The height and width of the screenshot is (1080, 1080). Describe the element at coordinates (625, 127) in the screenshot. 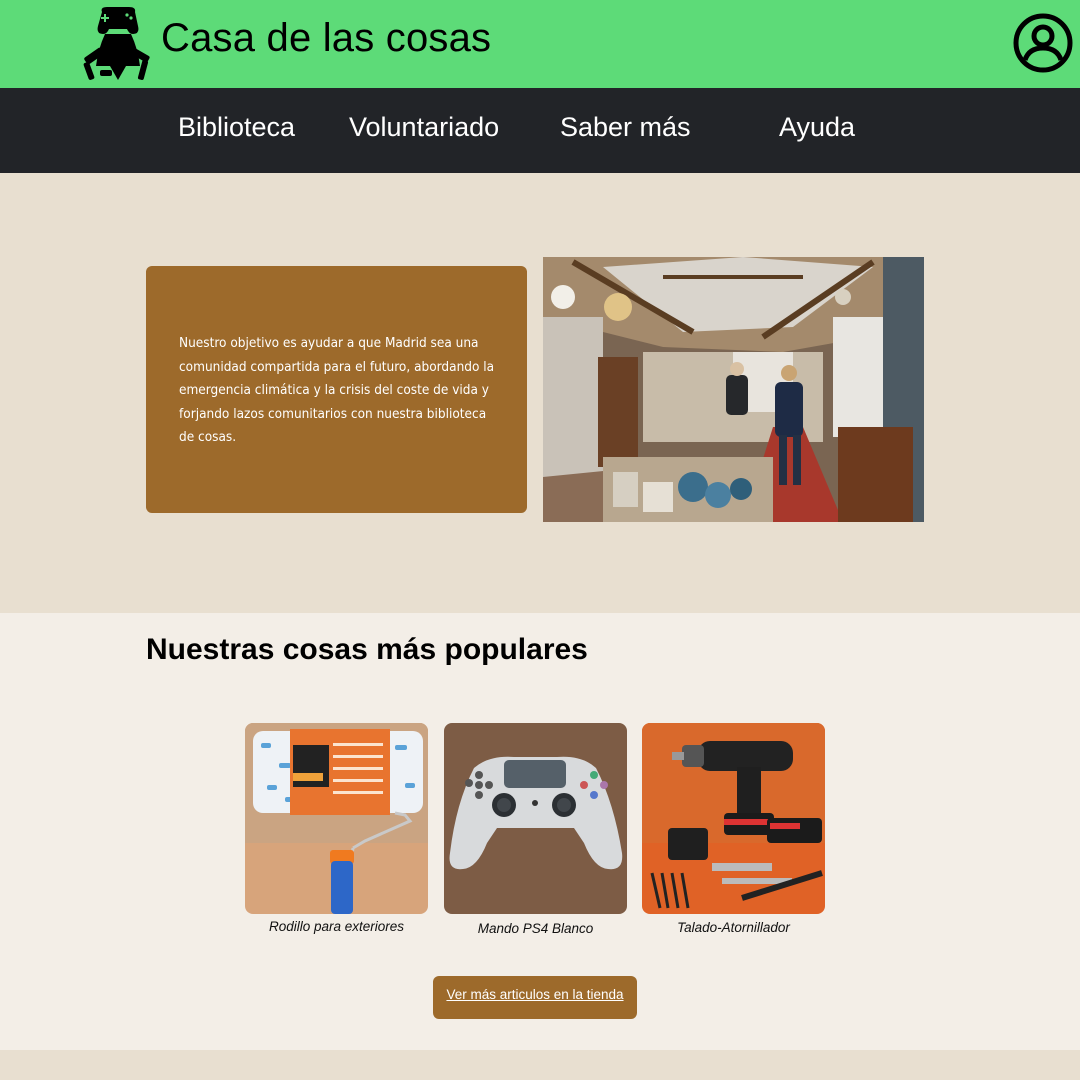

I see `nav-item-saber-mas: Saber más` at that location.